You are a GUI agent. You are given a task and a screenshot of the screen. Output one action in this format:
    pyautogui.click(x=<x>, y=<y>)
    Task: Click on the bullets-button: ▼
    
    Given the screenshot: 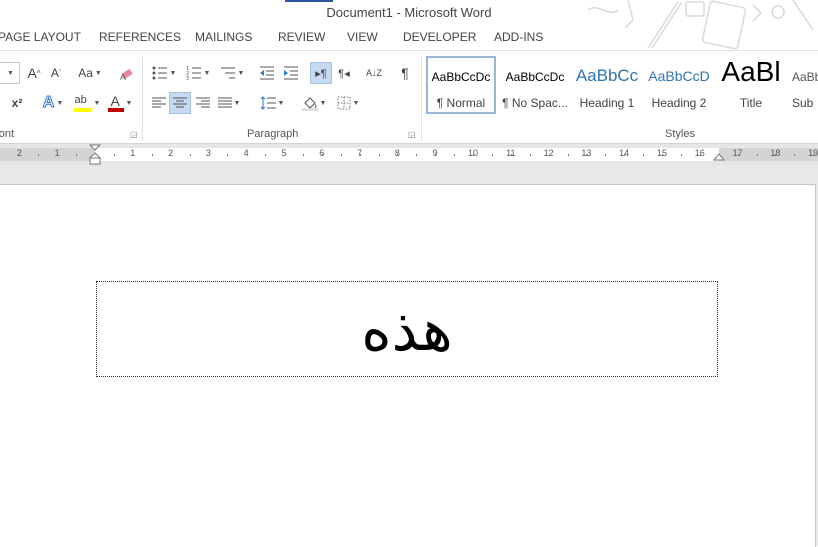 What is the action you would take?
    pyautogui.click(x=164, y=73)
    